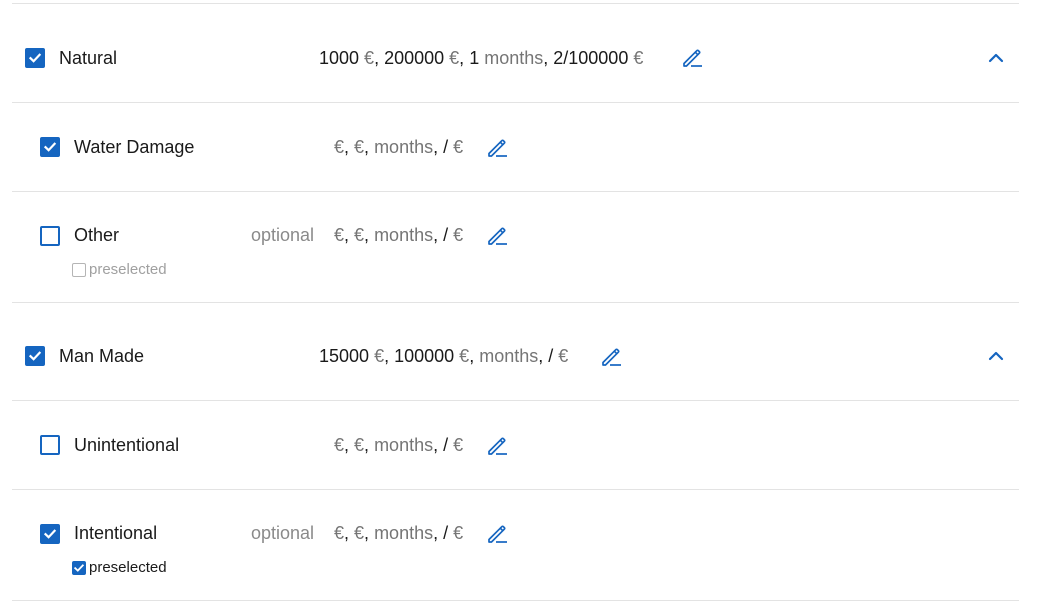 The image size is (1063, 605). What do you see at coordinates (474, 58) in the screenshot?
I see `period-value: 1` at bounding box center [474, 58].